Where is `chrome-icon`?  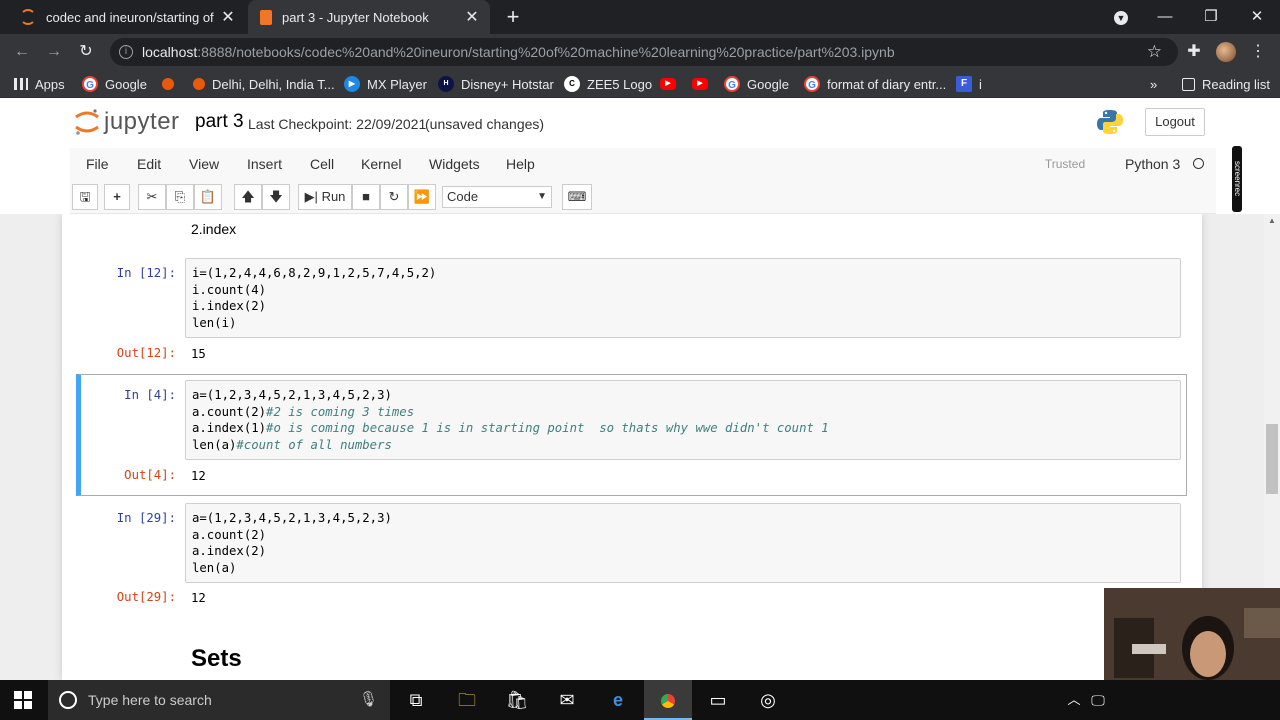
chrome-icon is located at coordinates (668, 700).